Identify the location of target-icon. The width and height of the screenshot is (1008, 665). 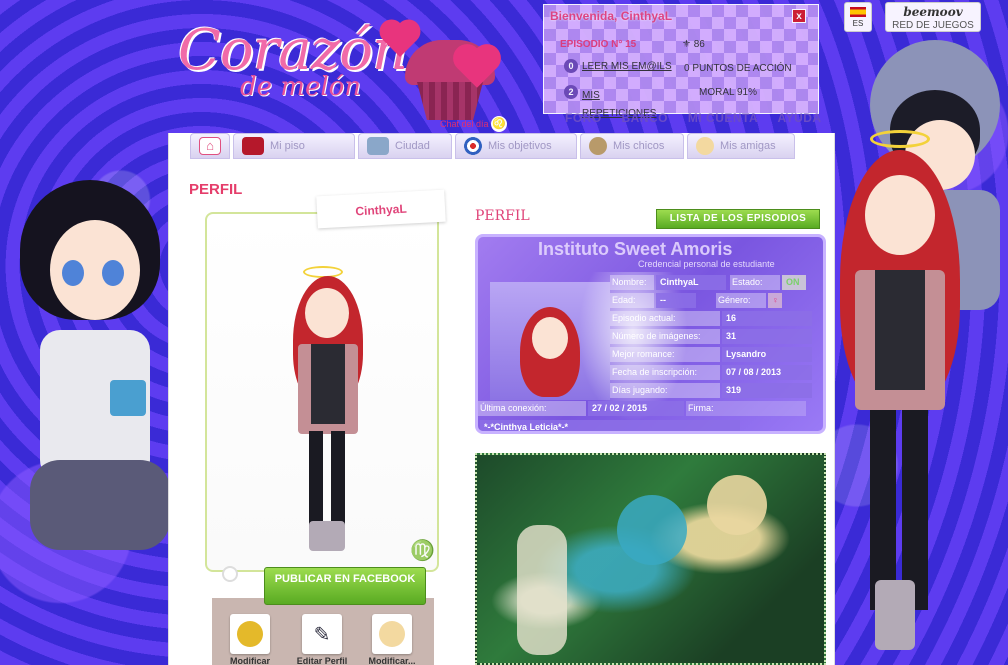
(473, 146).